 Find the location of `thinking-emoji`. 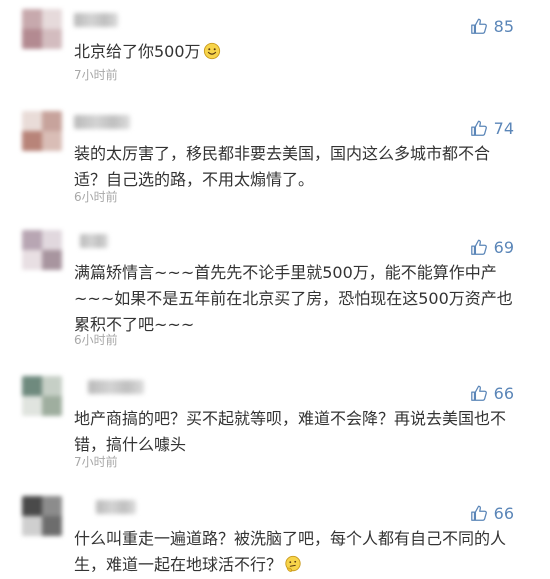

thinking-emoji is located at coordinates (293, 564).